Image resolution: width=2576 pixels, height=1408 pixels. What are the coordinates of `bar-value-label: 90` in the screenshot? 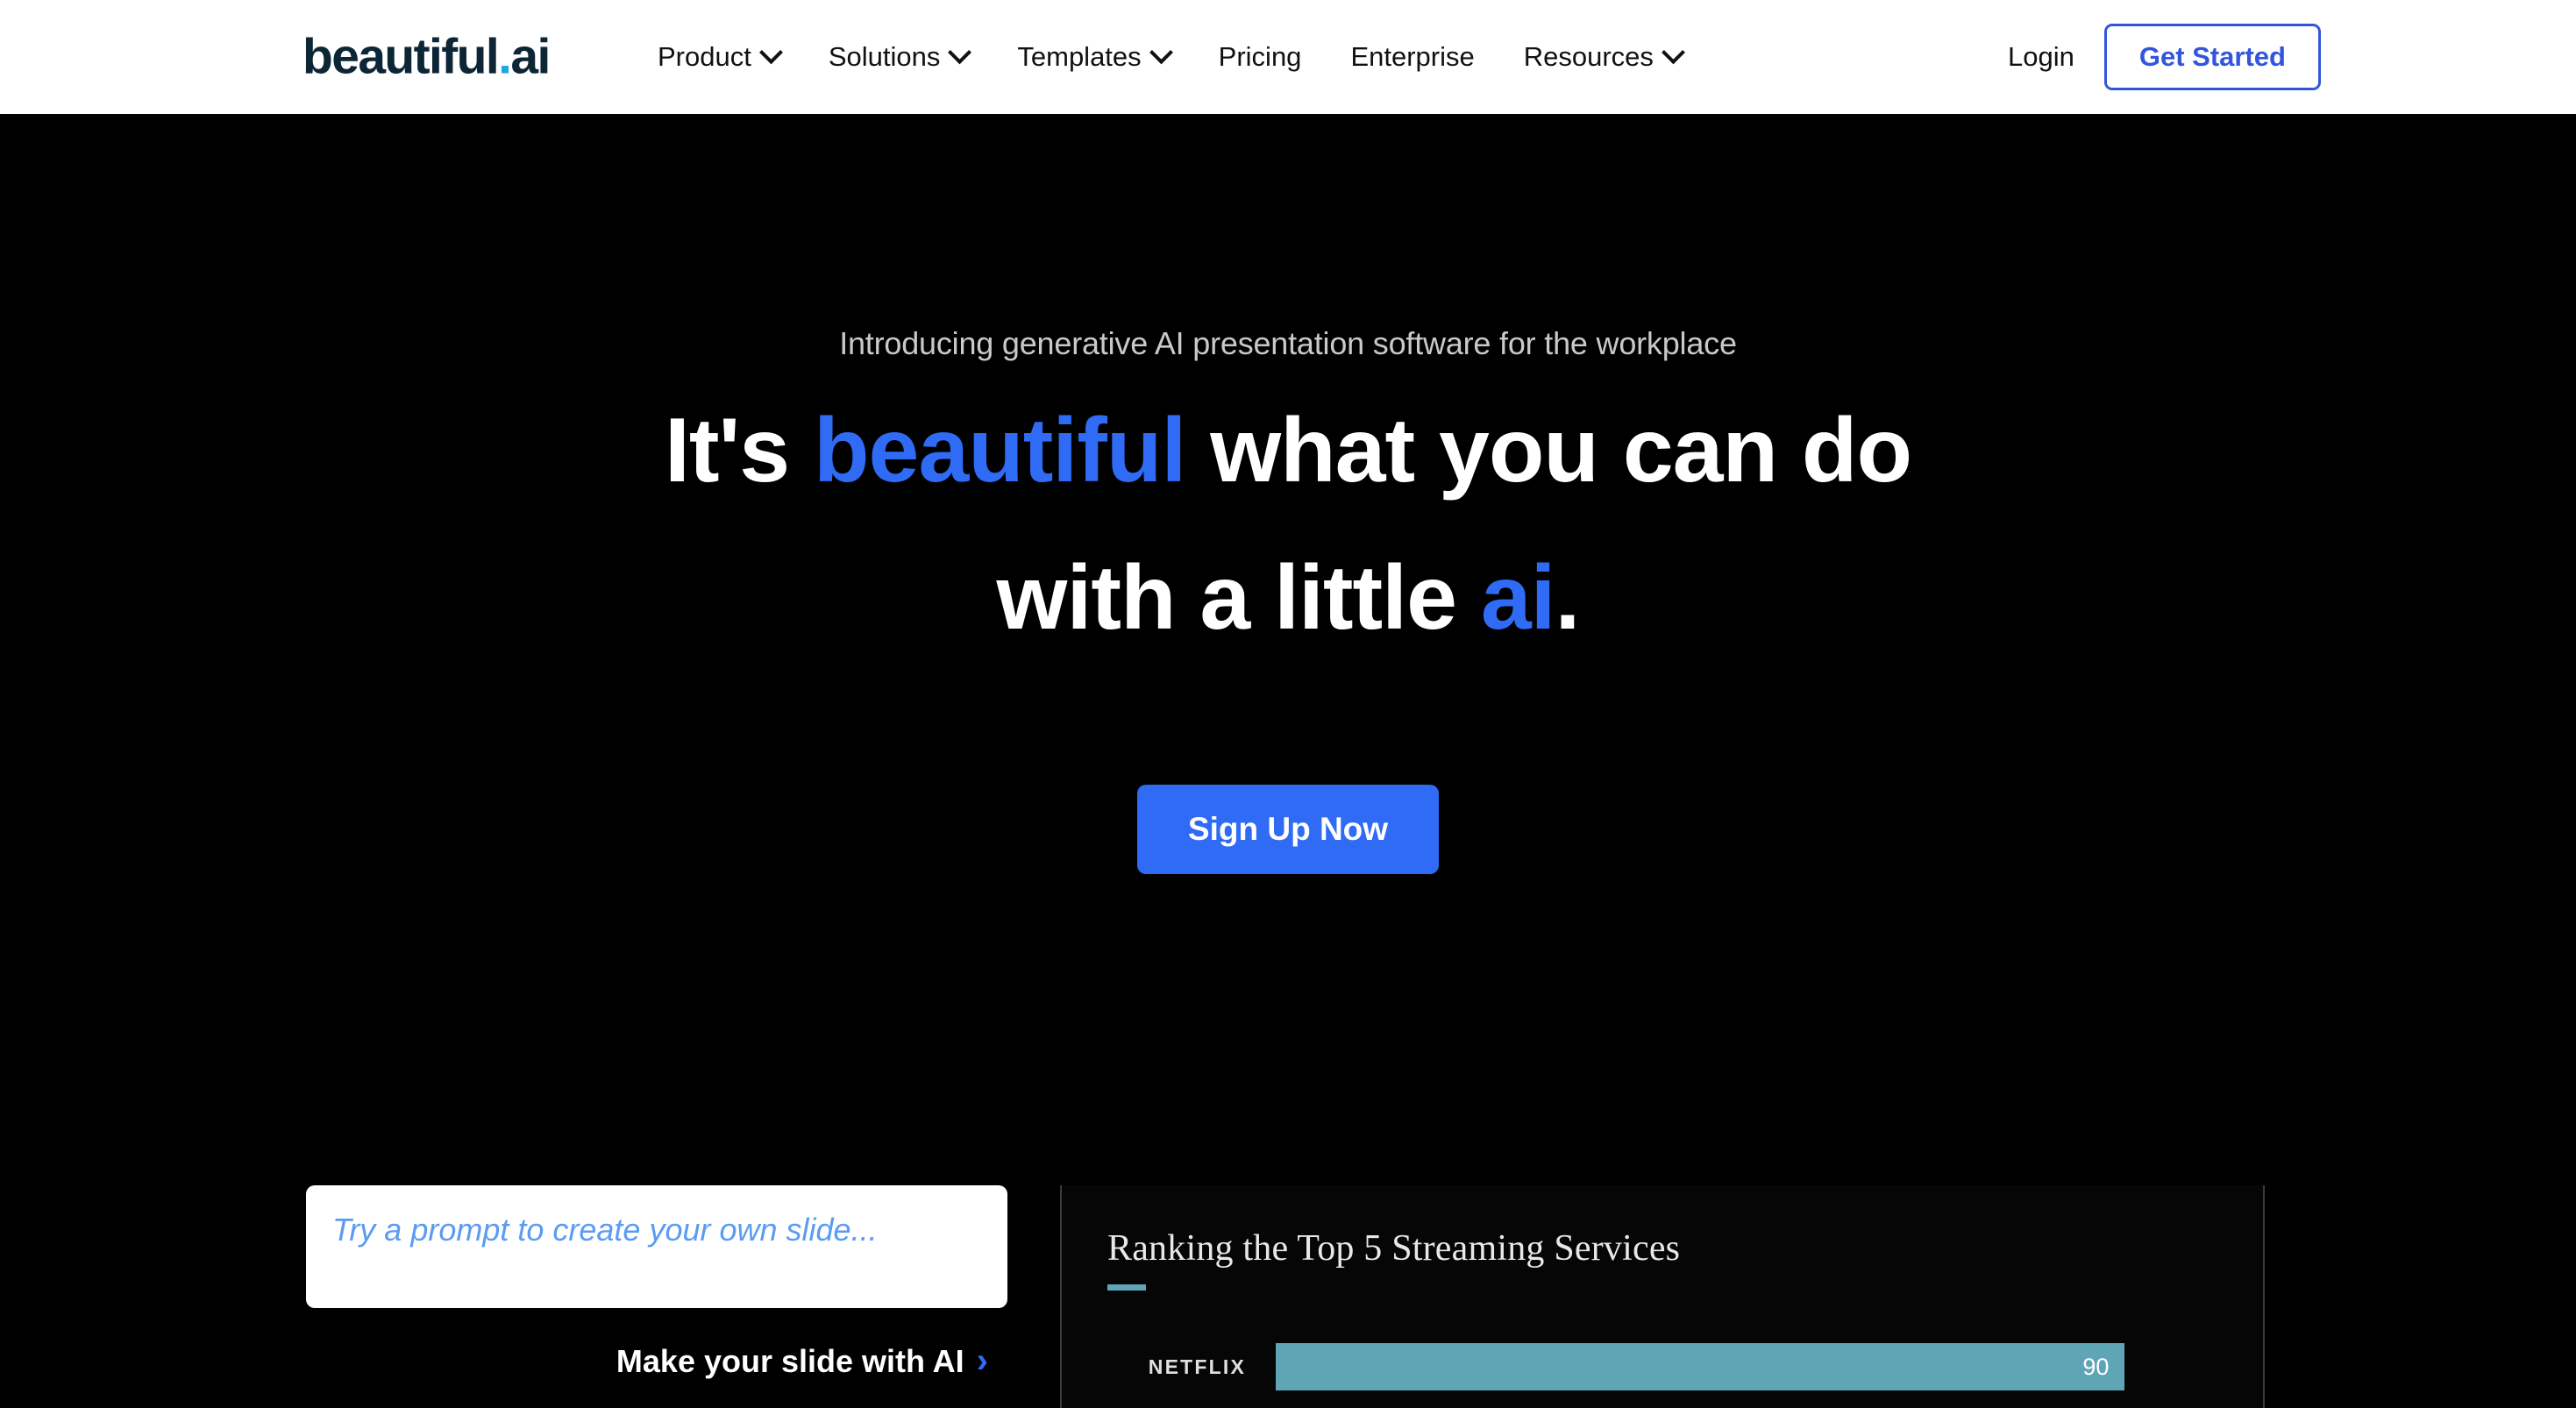 It's located at (2096, 1366).